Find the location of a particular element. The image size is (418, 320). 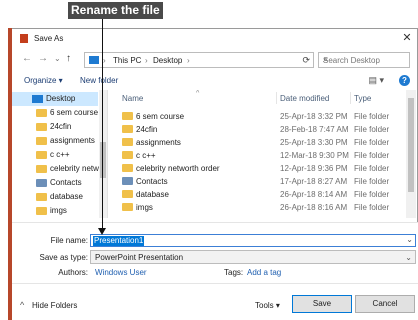

file-list-scrollbar is located at coordinates (411, 154).